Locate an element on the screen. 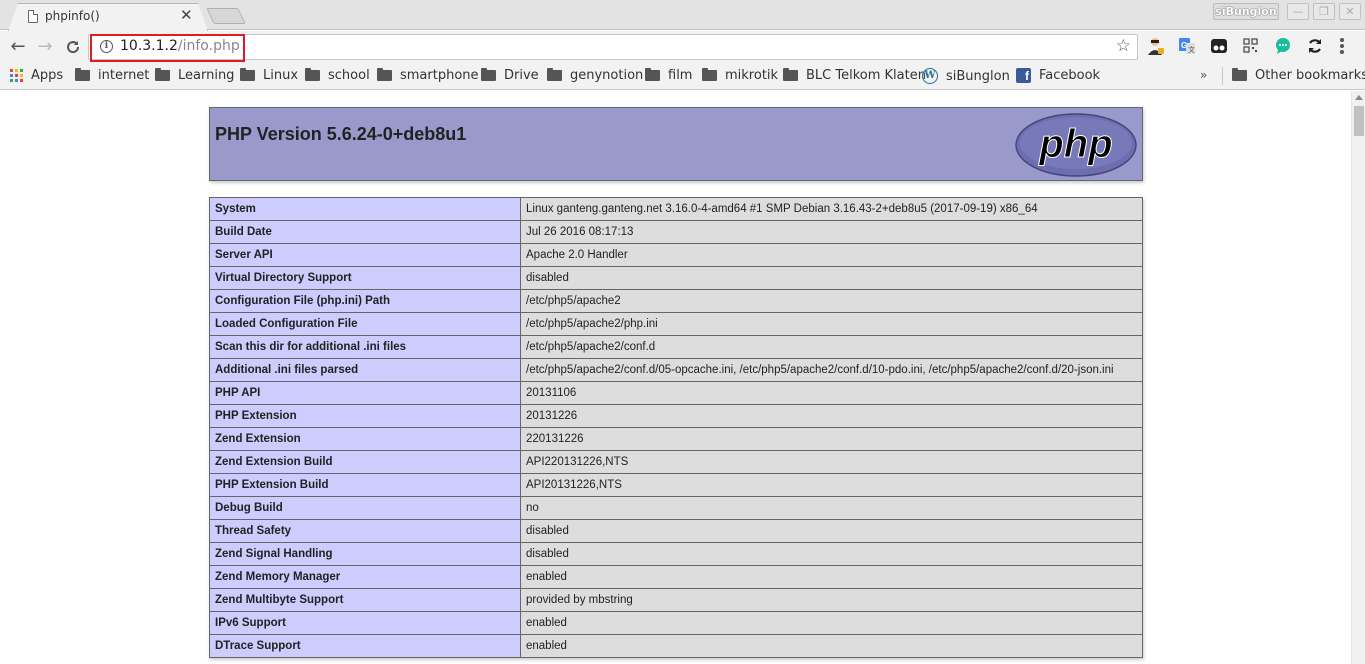  bookmark-facebook: f Facebook is located at coordinates (1058, 75).